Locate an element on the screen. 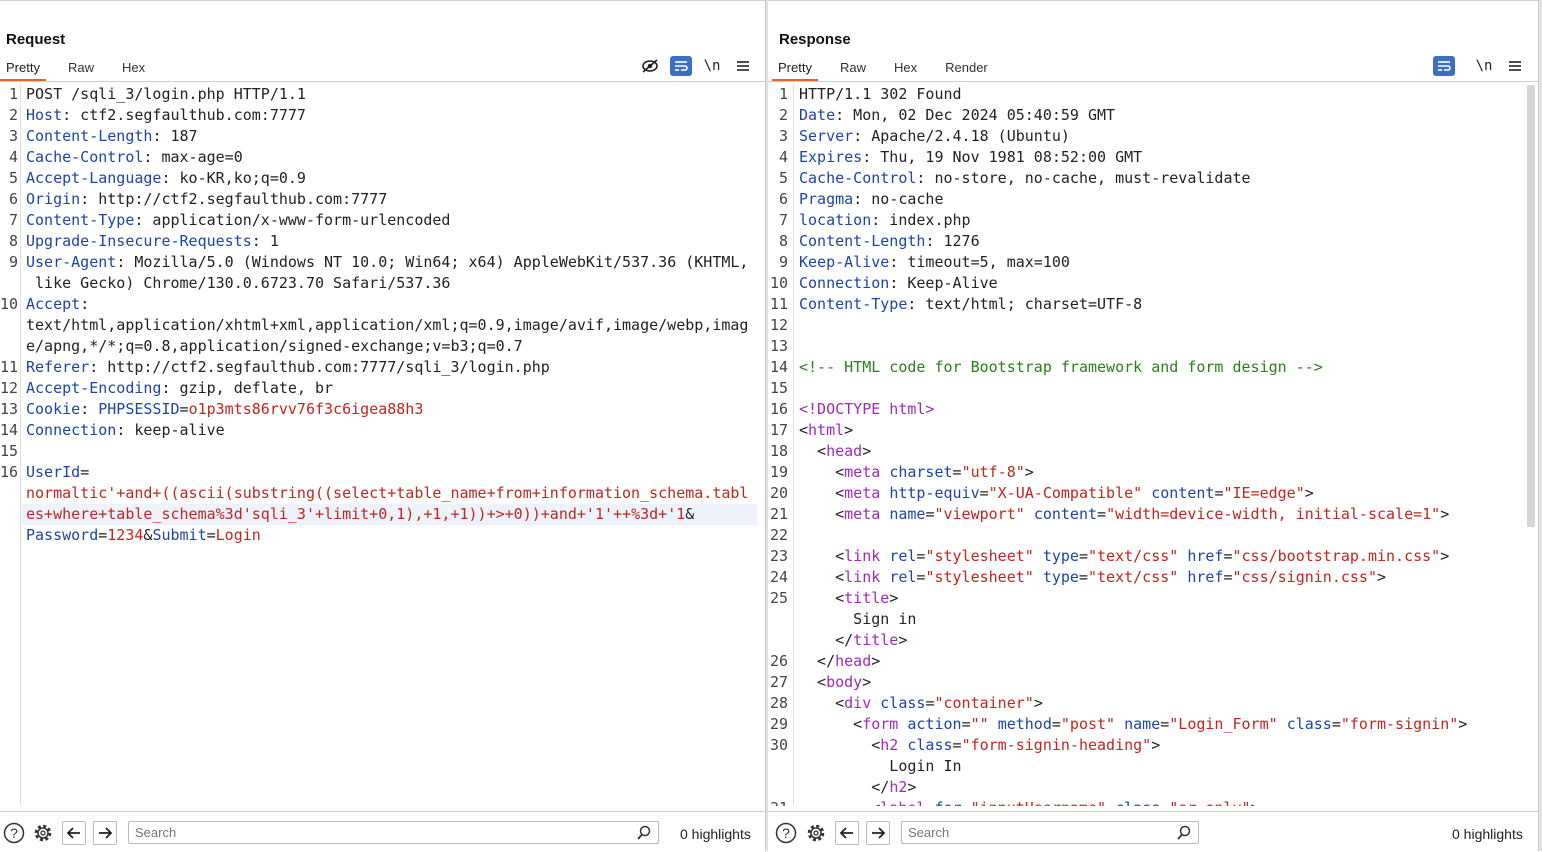 This screenshot has width=1542, height=852. code-token: "post" is located at coordinates (1088, 724).